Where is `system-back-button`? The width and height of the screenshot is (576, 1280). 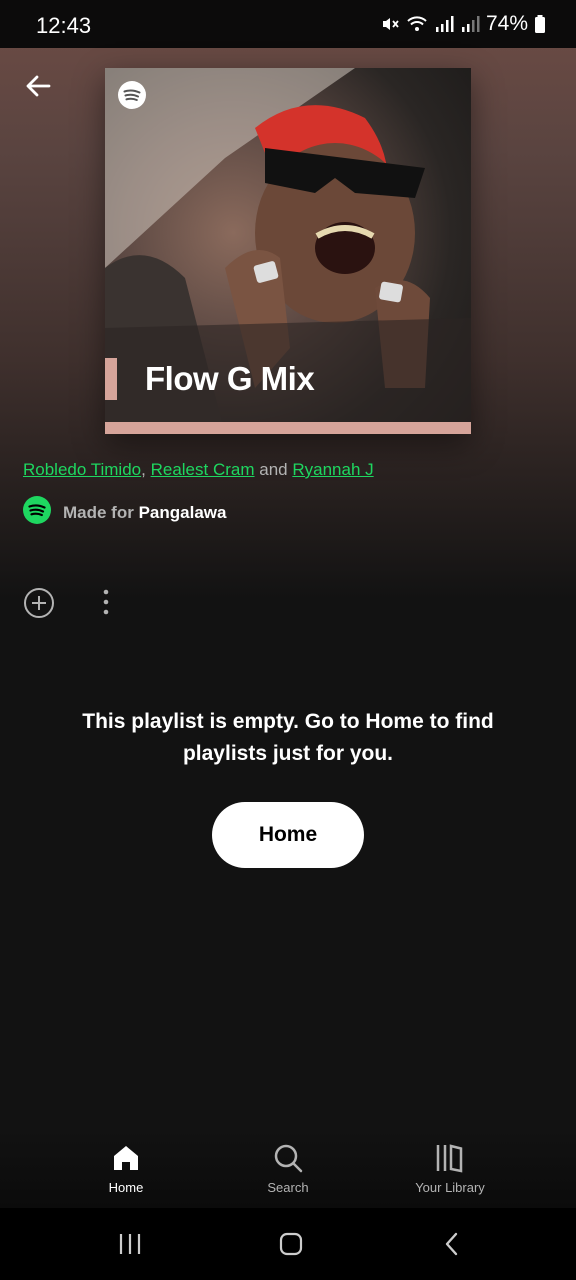
system-back-button is located at coordinates (452, 1244).